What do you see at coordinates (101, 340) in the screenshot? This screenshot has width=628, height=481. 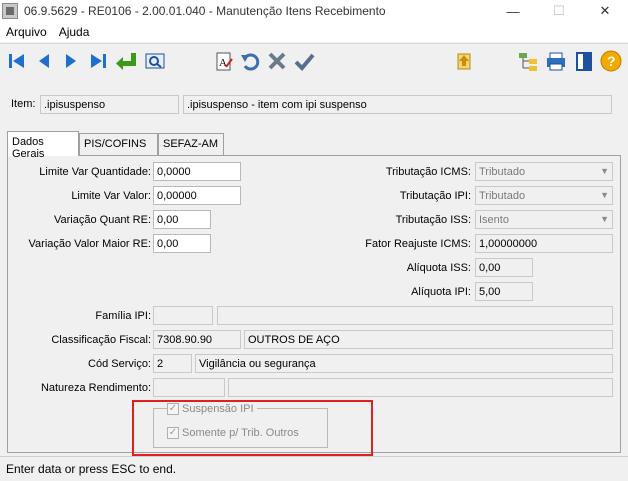 I see `classificacao-fiscal-label: Classificação Fiscal:` at bounding box center [101, 340].